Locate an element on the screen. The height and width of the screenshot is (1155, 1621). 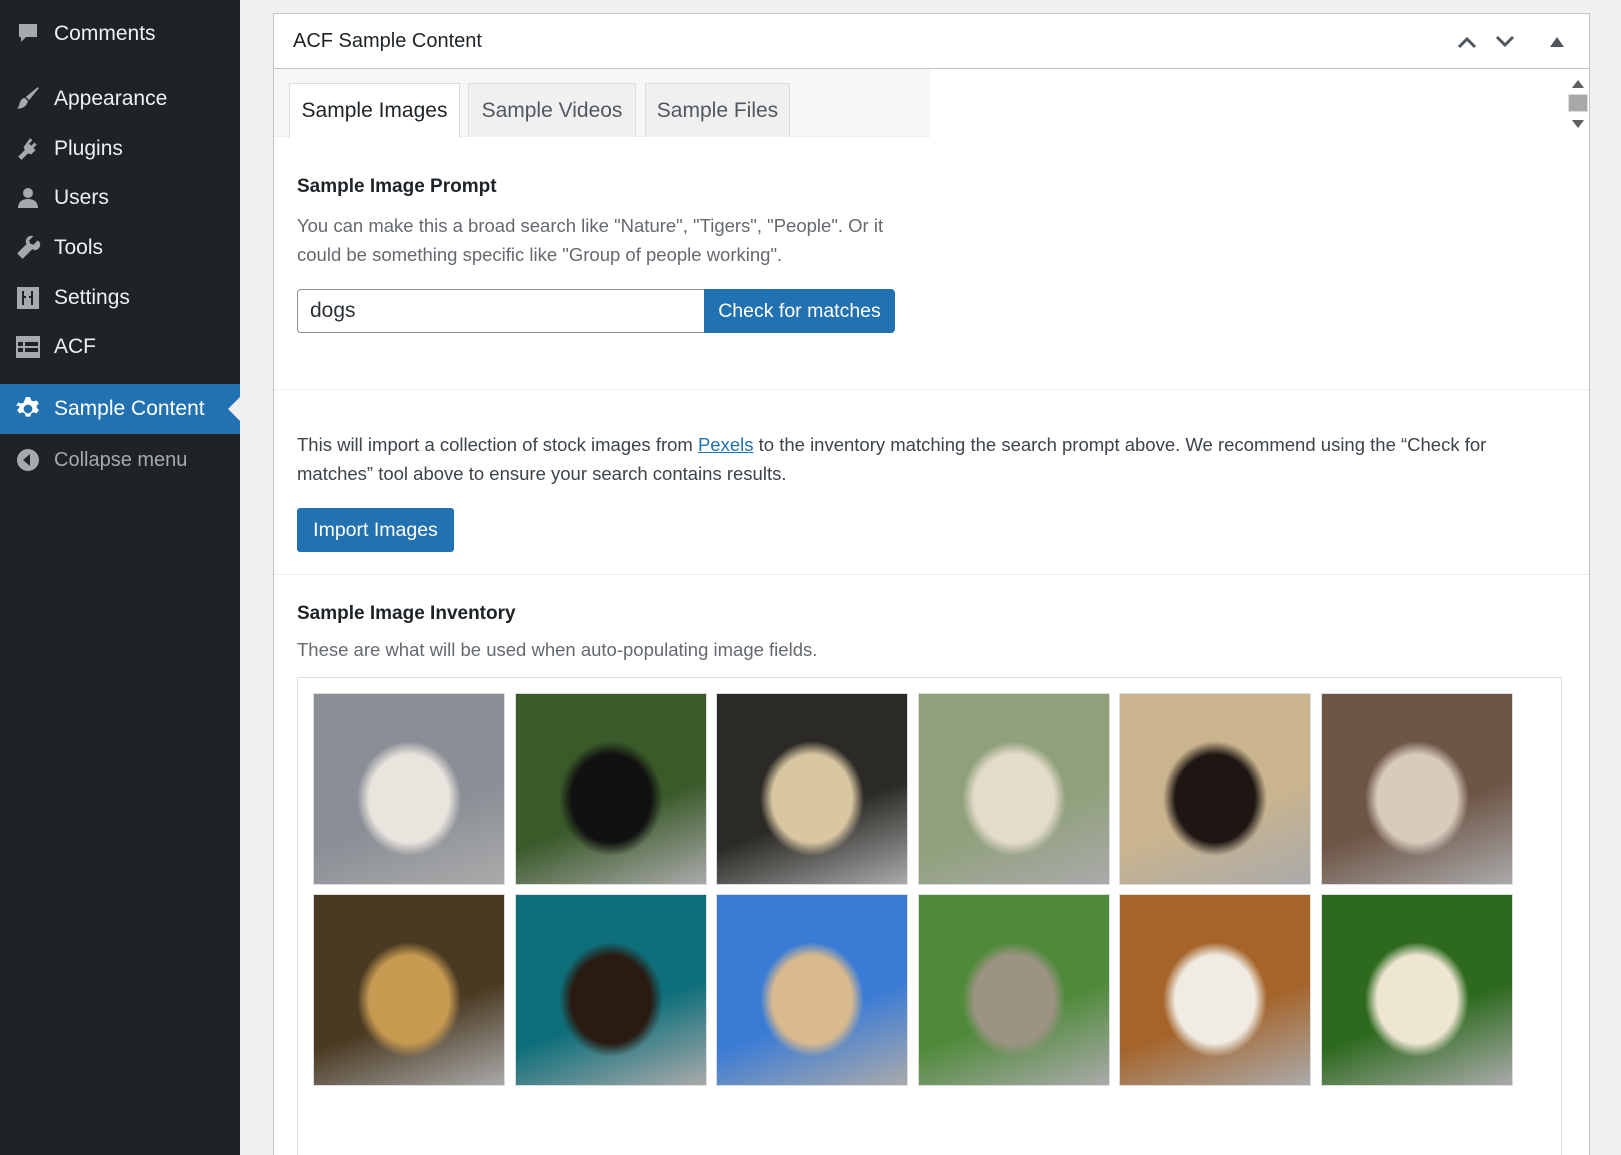
move-up-button is located at coordinates (1467, 42).